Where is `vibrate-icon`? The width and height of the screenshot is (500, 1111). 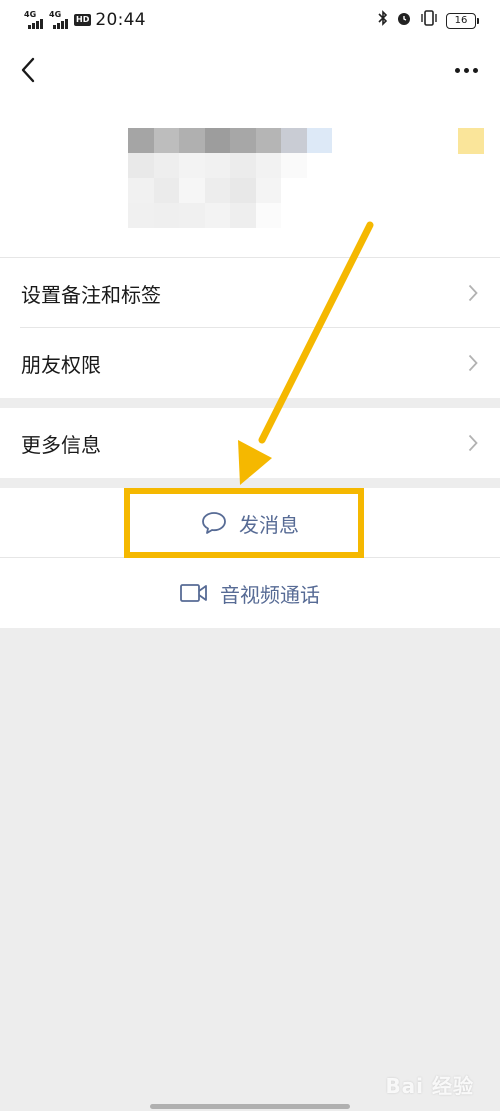 vibrate-icon is located at coordinates (429, 20).